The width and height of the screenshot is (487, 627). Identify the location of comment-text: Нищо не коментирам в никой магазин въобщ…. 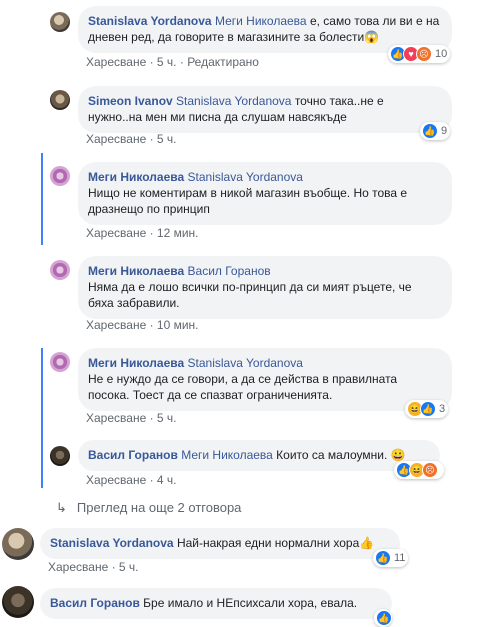
(248, 201).